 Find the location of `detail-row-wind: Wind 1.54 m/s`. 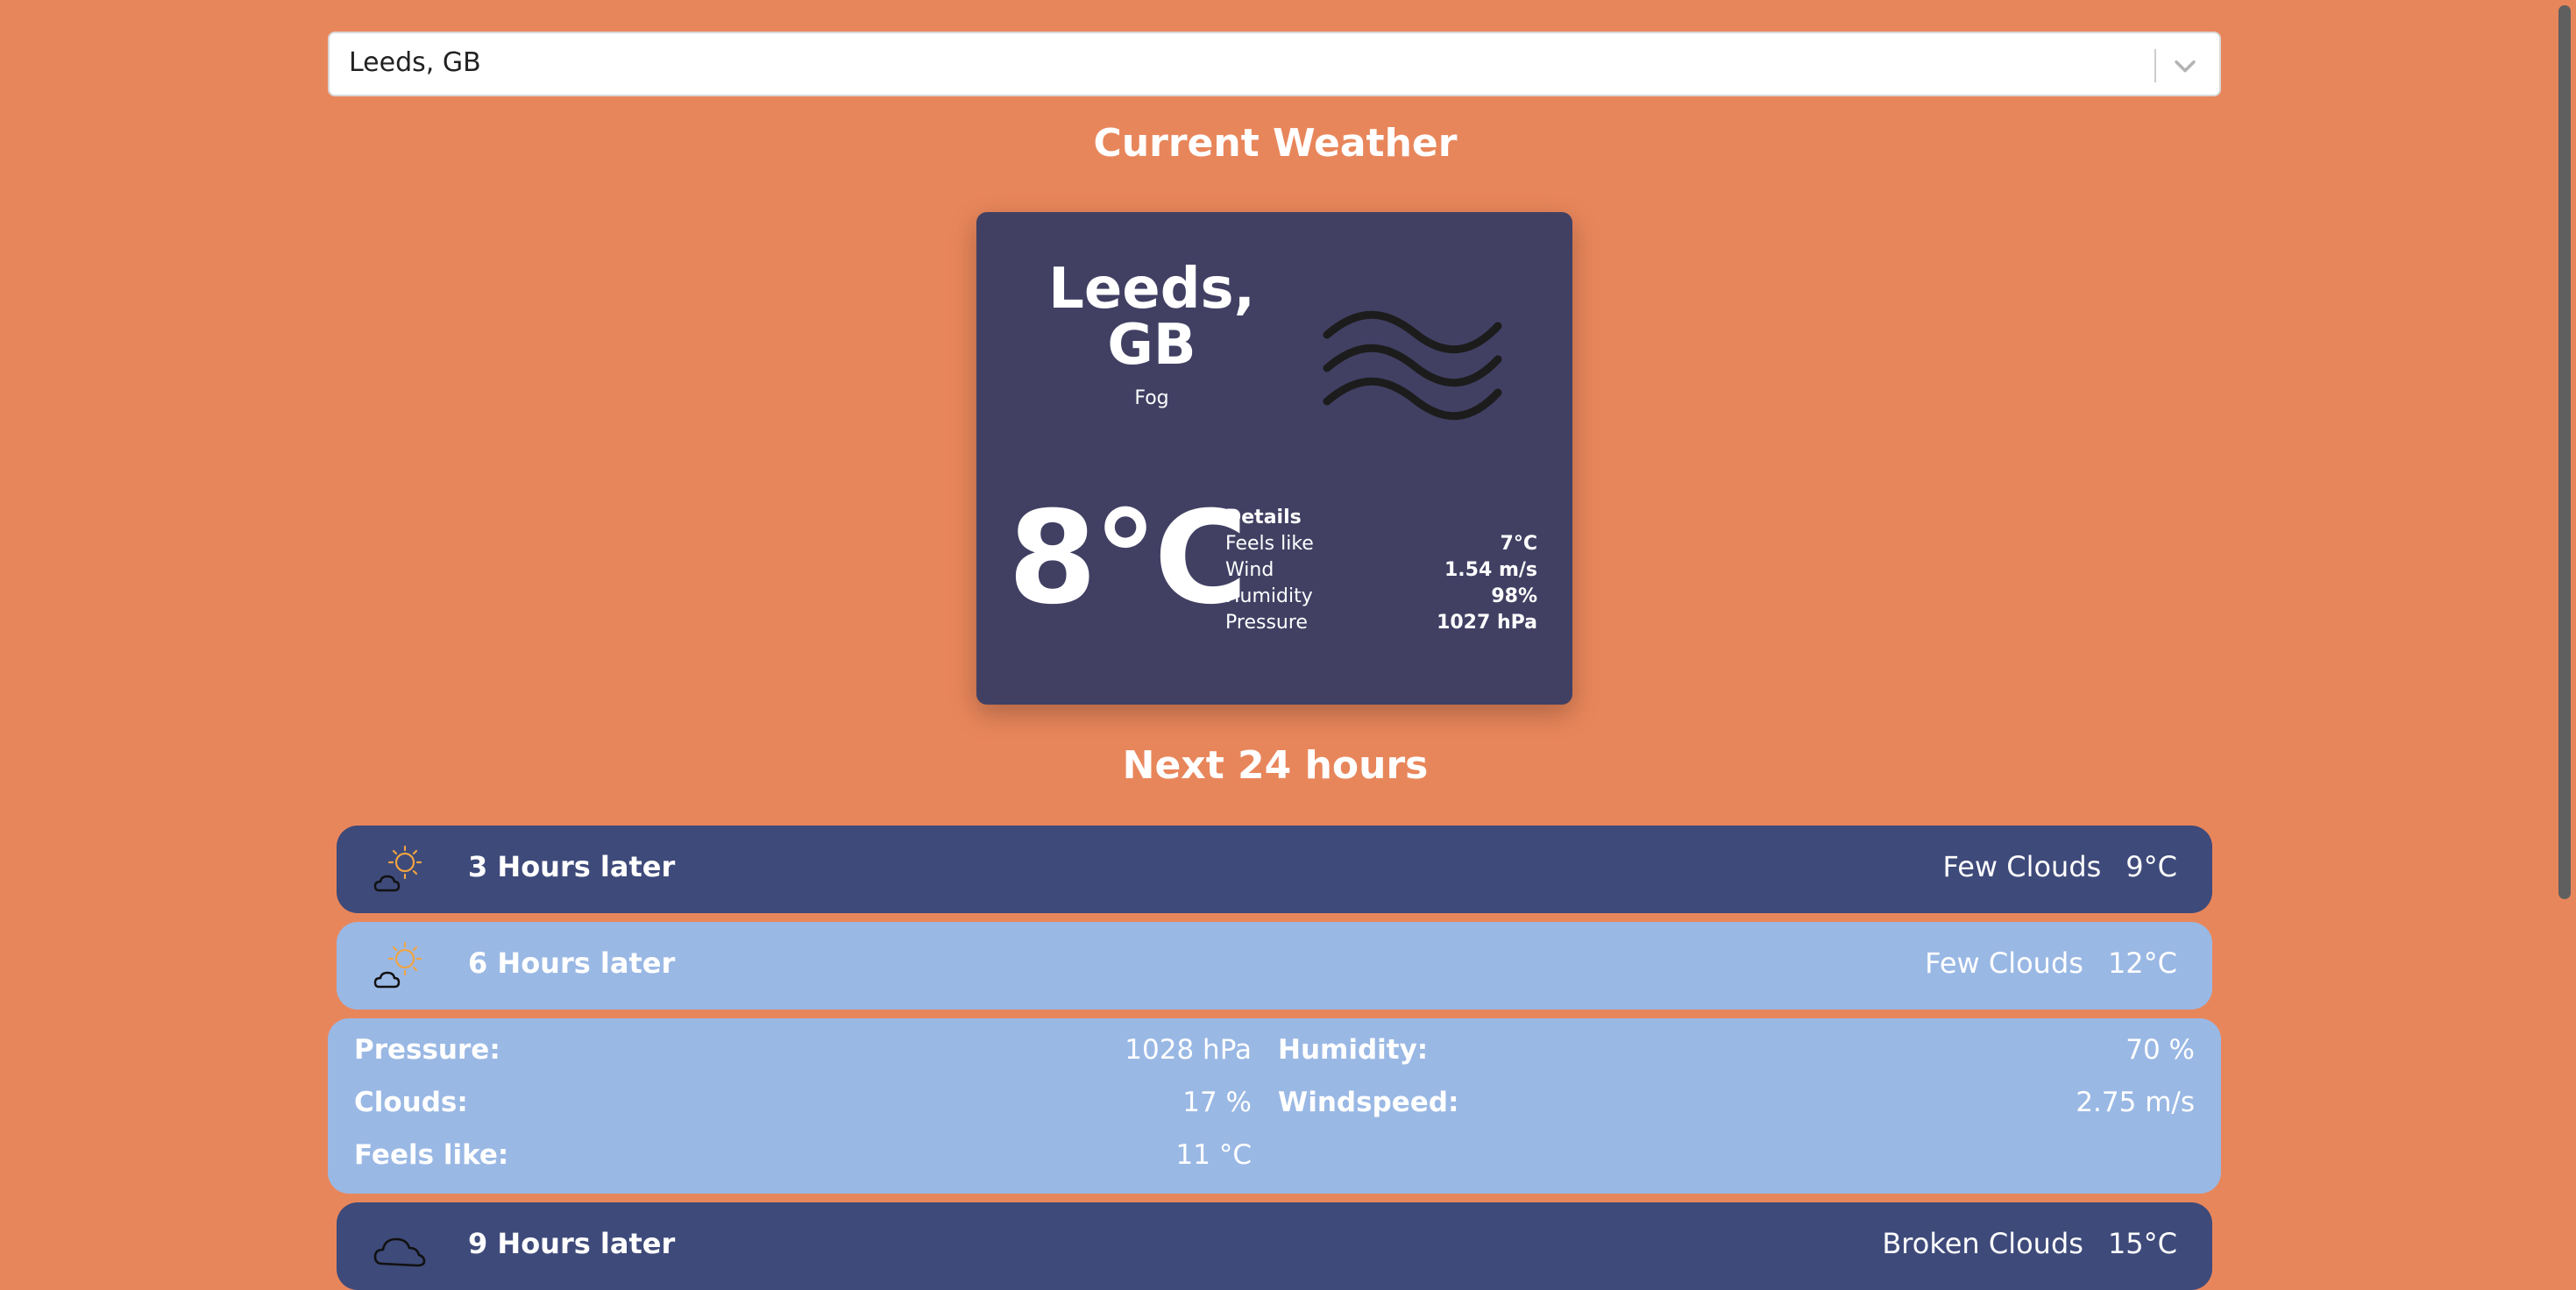

detail-row-wind: Wind 1.54 m/s is located at coordinates (1381, 570).